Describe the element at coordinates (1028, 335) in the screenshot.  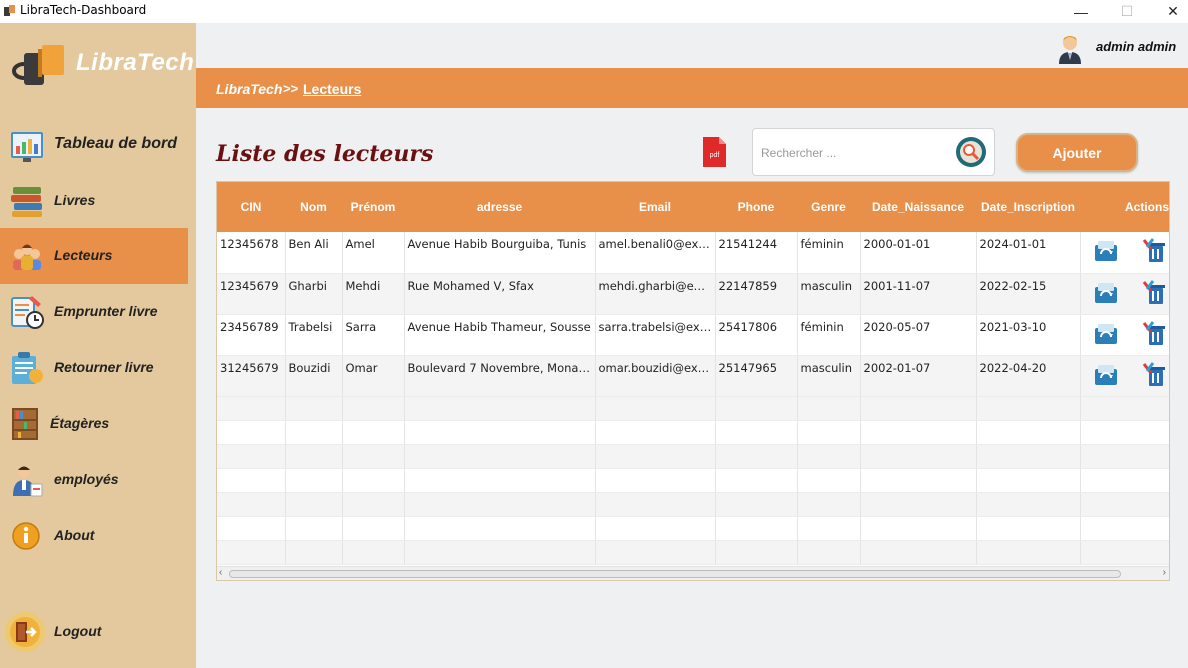
I see `table-cell: 2021-03-10` at that location.